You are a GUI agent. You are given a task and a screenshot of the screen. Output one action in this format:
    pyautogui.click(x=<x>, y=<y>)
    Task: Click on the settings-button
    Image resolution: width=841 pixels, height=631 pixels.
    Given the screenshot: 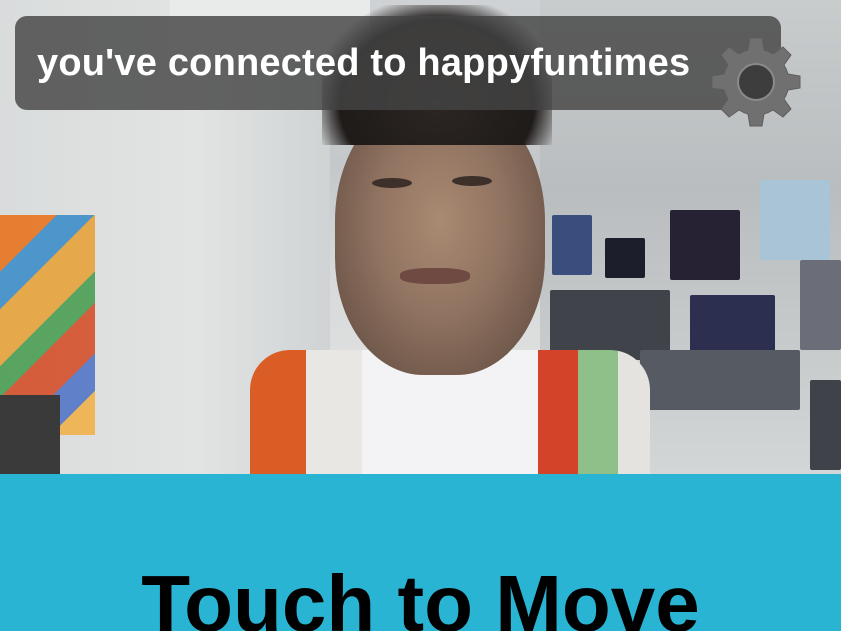 What is the action you would take?
    pyautogui.click(x=756, y=82)
    